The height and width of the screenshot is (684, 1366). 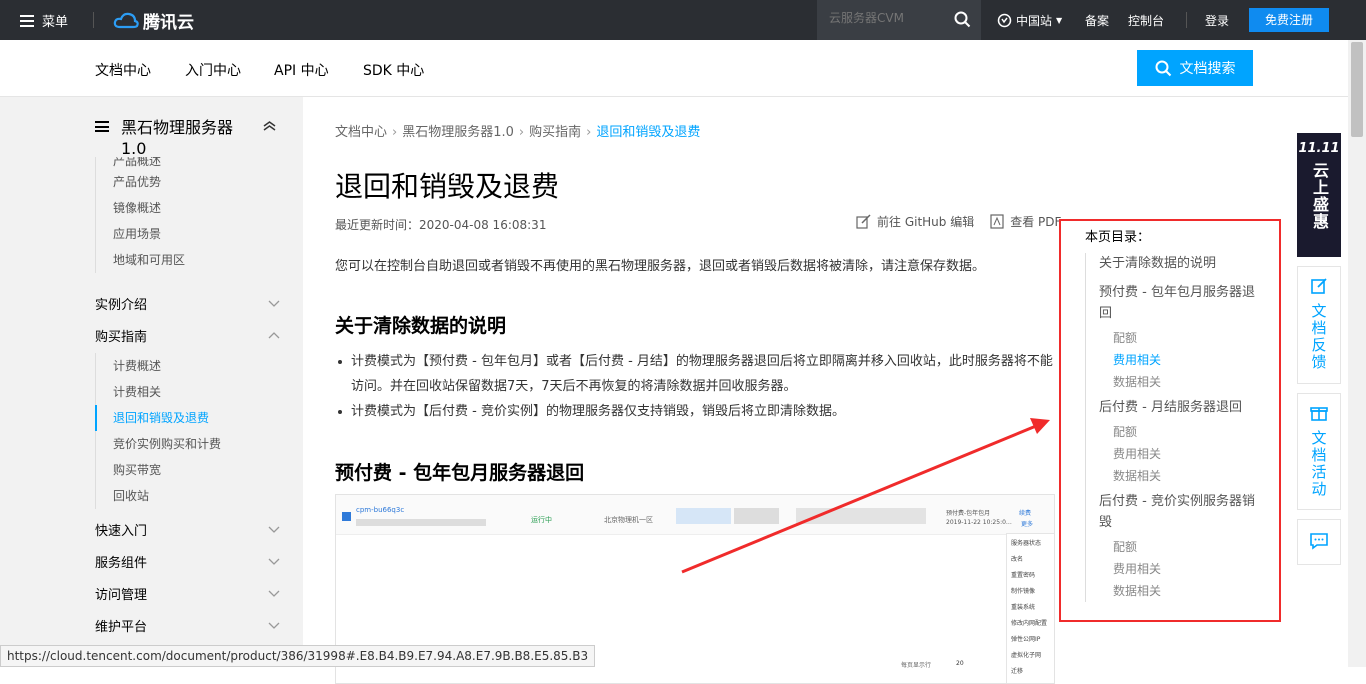 I want to click on sidebar-cat-quickstart: 快速入门, so click(x=187, y=529).